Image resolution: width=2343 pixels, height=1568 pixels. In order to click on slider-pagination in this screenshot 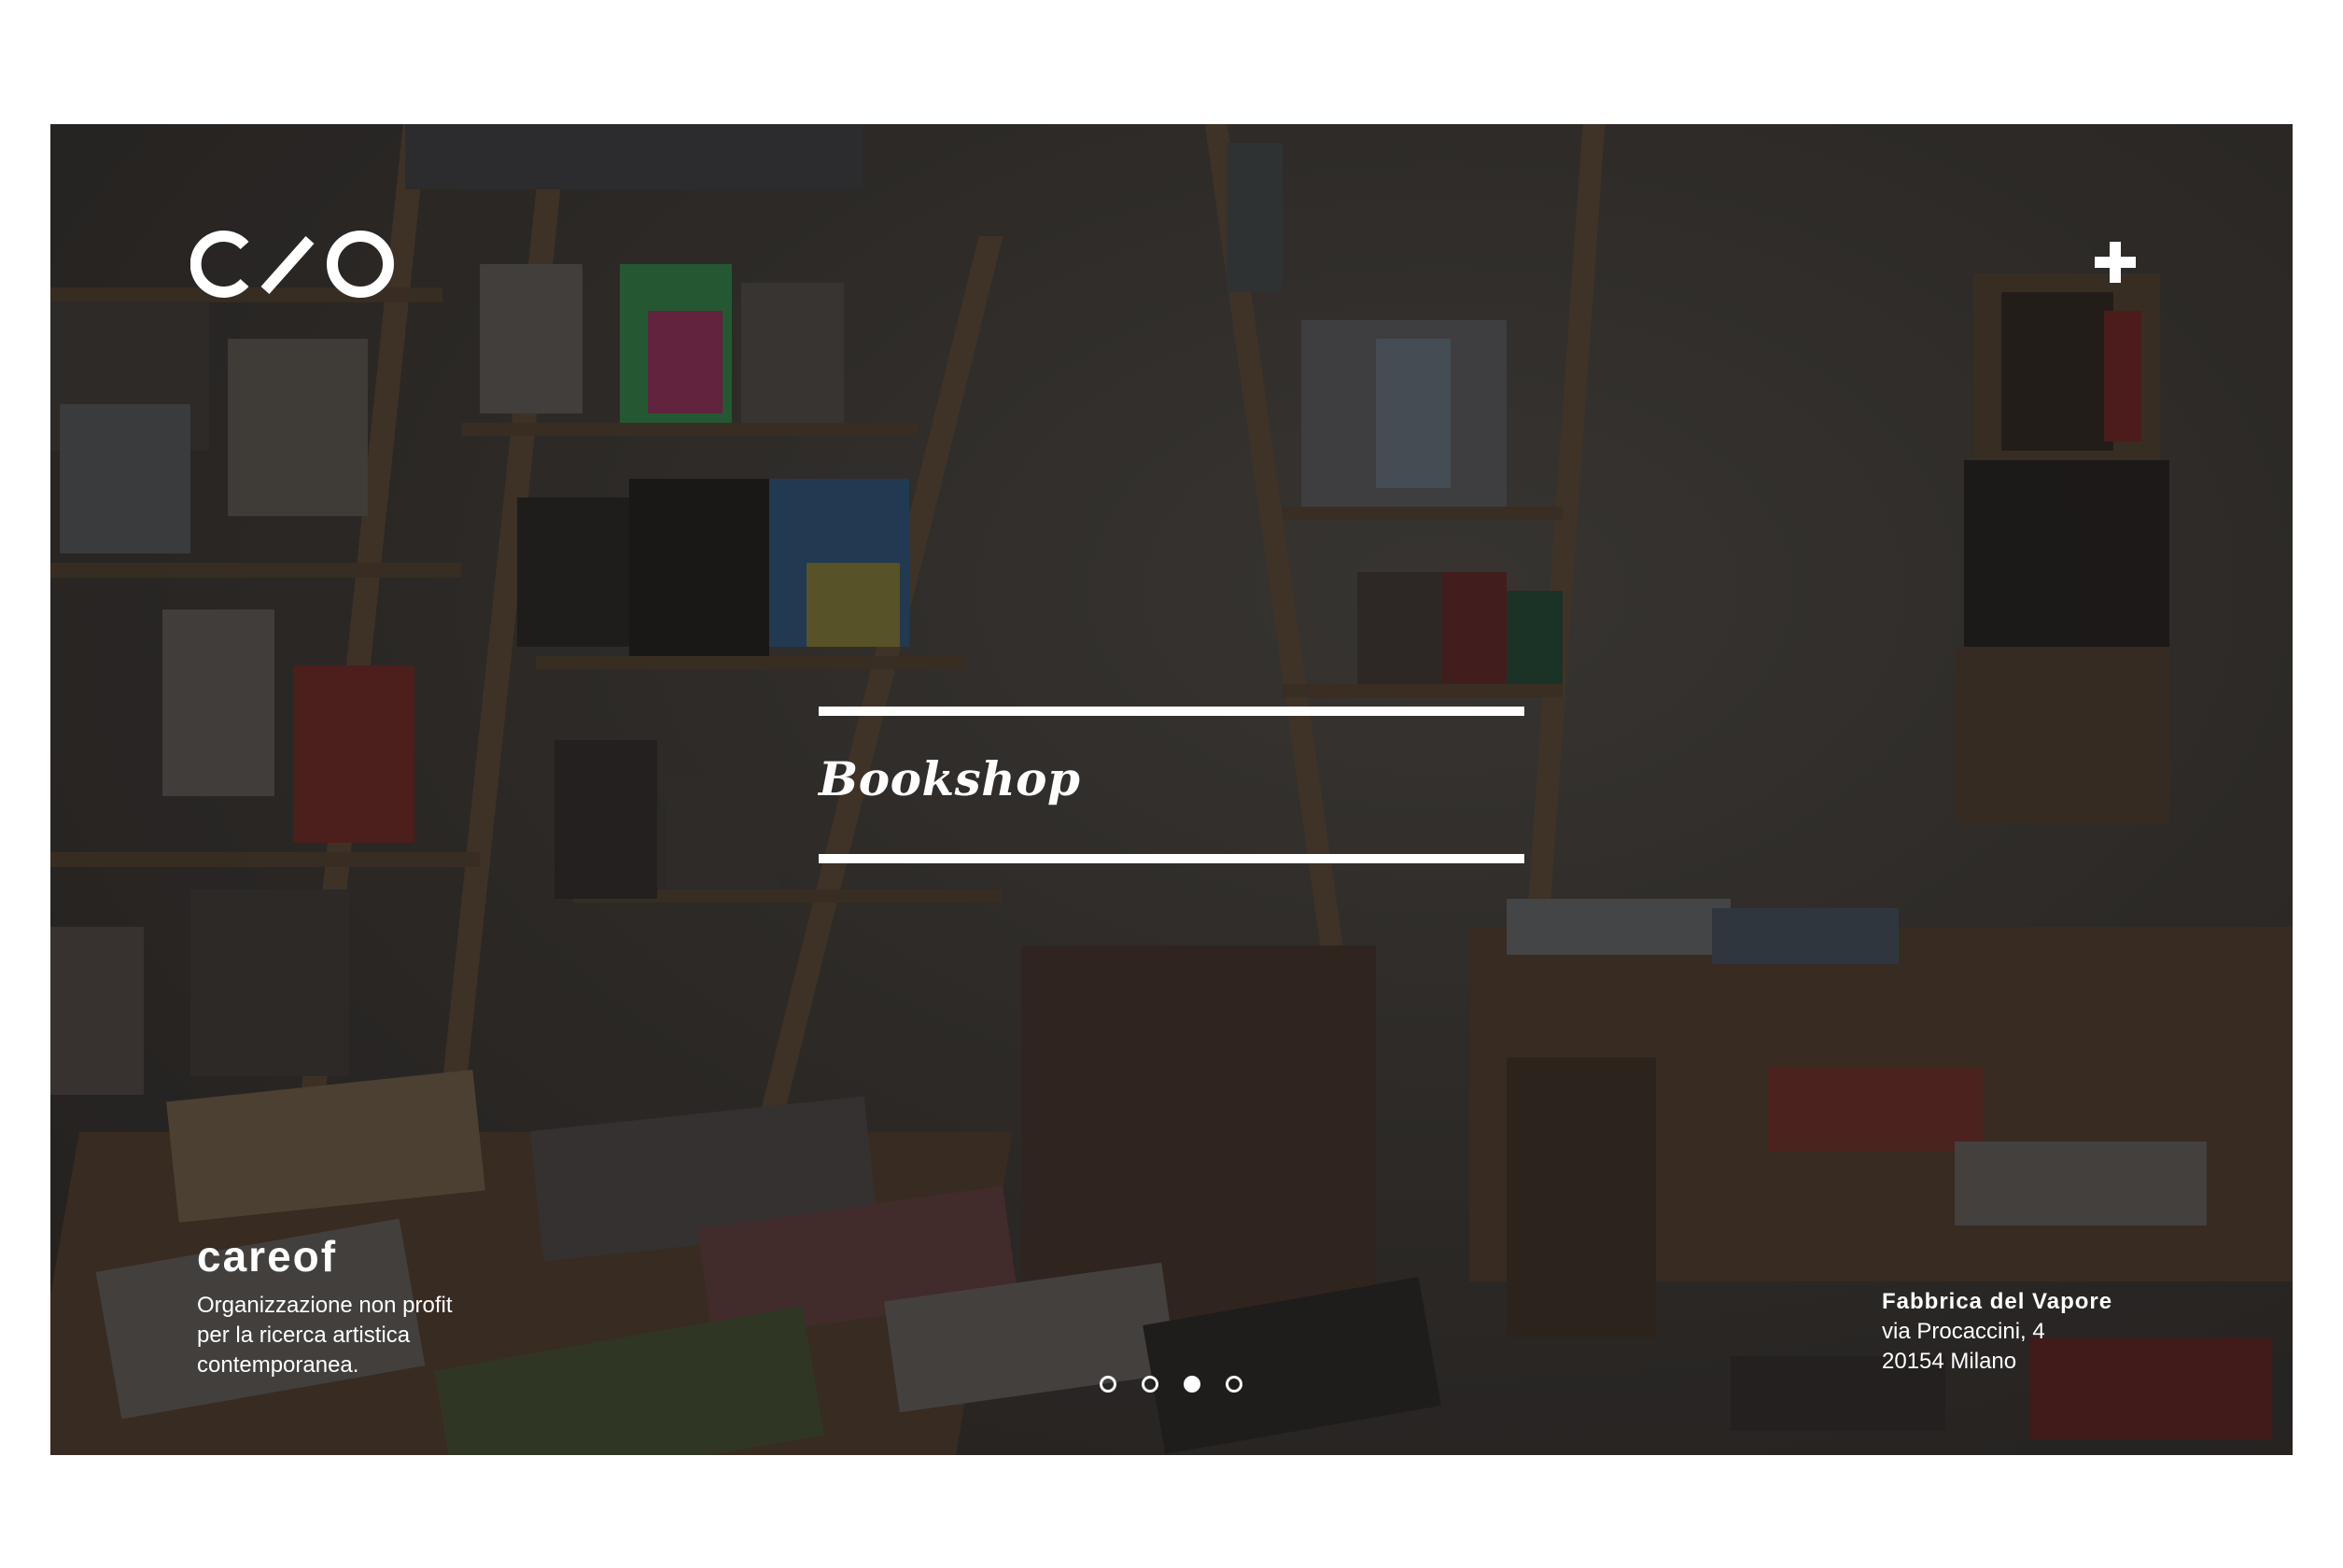, I will do `click(1193, 1385)`.